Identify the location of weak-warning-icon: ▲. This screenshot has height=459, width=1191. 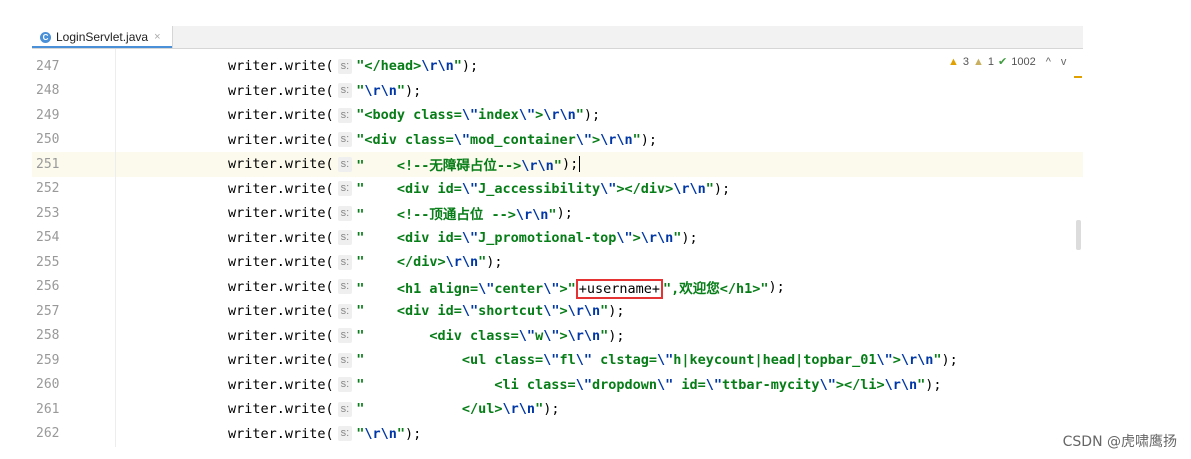
(978, 61).